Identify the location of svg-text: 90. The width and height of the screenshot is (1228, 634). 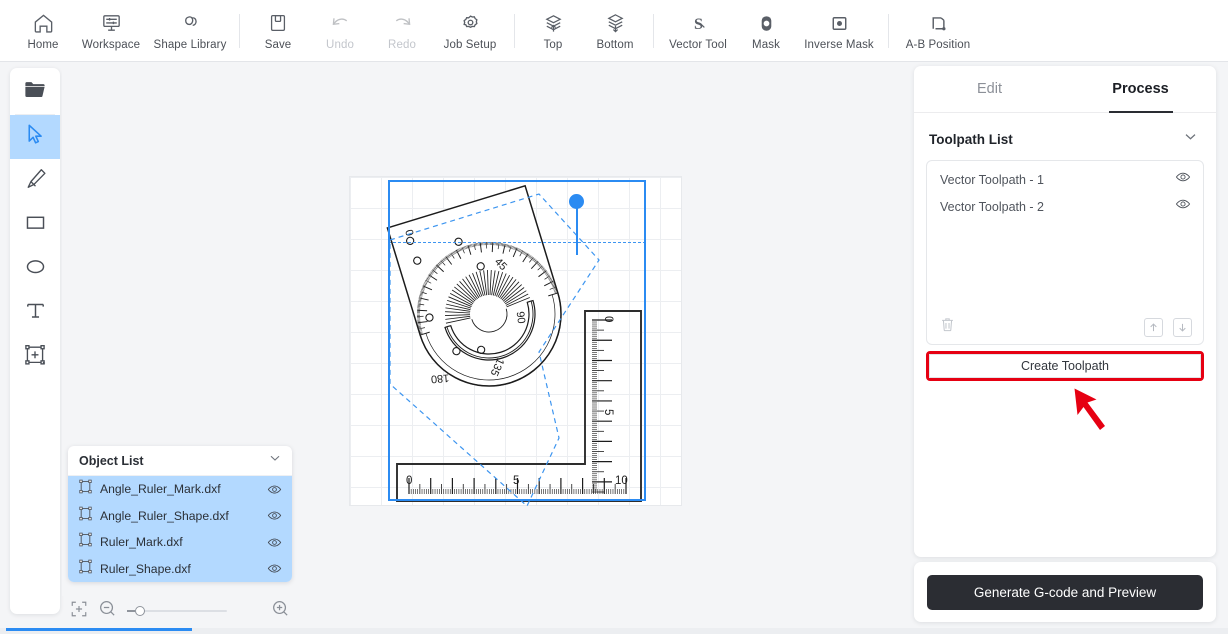
(520, 318).